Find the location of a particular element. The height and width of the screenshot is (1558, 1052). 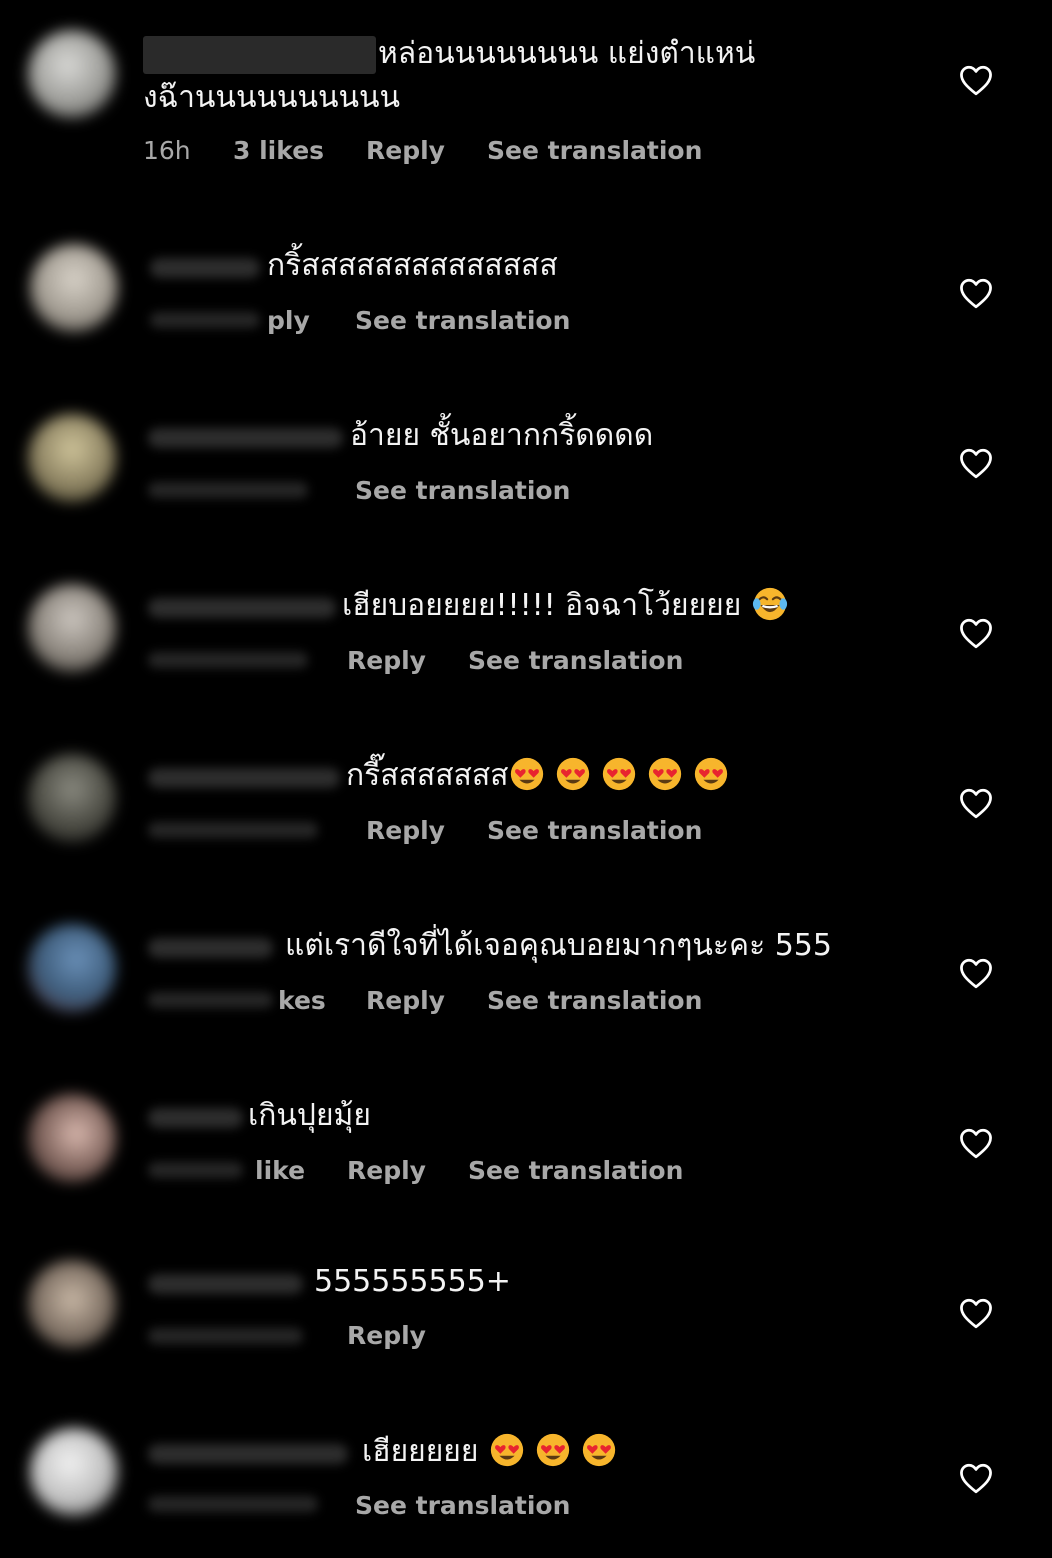

comment-item: อ้ายย ชั้นอยากกริ้ดดดด See translation is located at coordinates (526, 480).